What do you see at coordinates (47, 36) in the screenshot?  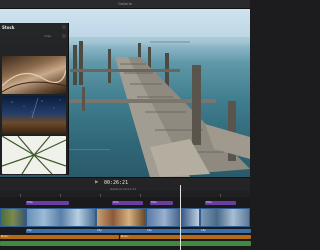 I see `filter-label: Clips` at bounding box center [47, 36].